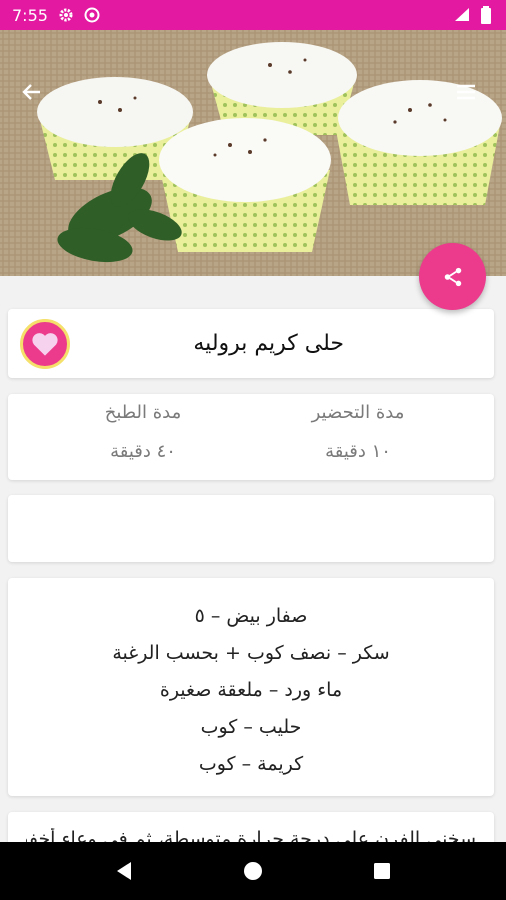 This screenshot has height=900, width=506. I want to click on status-bar: 7:55, so click(253, 15).